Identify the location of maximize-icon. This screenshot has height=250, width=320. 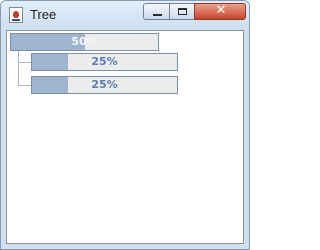
(182, 11).